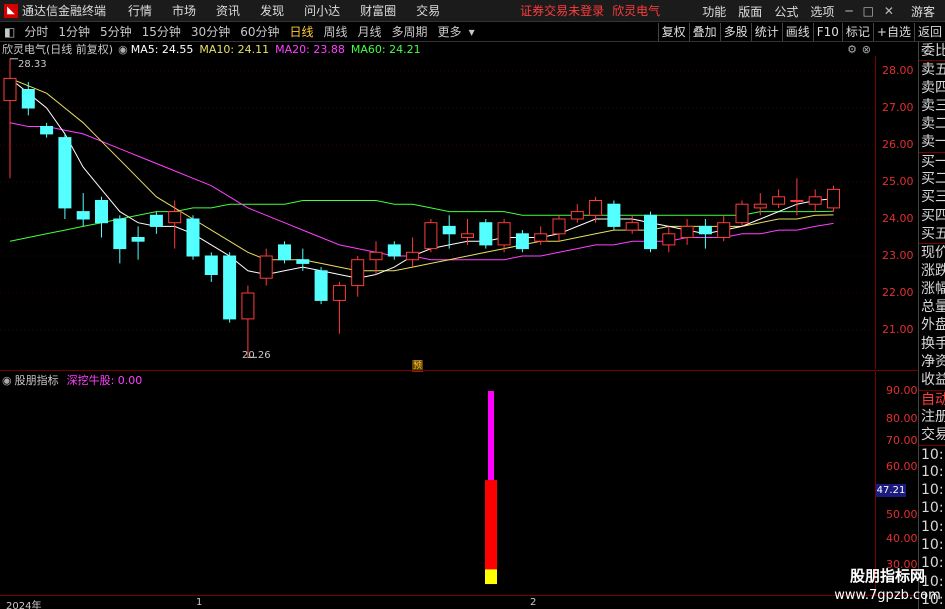 The image size is (945, 609). Describe the element at coordinates (491, 525) in the screenshot. I see `indicator-bar` at that location.